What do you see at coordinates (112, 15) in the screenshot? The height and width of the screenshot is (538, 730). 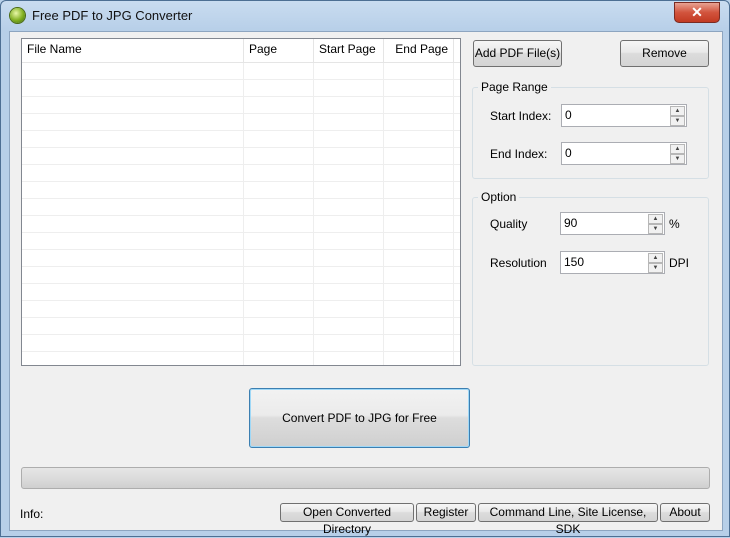 I see `window-title: Free PDF to JPG Converter` at bounding box center [112, 15].